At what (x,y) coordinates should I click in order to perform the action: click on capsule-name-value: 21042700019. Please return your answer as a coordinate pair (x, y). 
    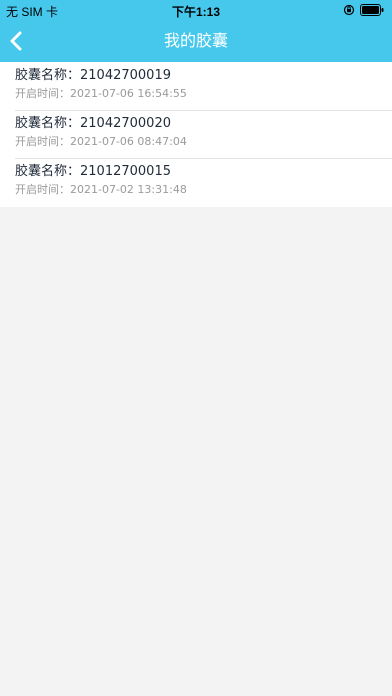
    Looking at the image, I should click on (125, 75).